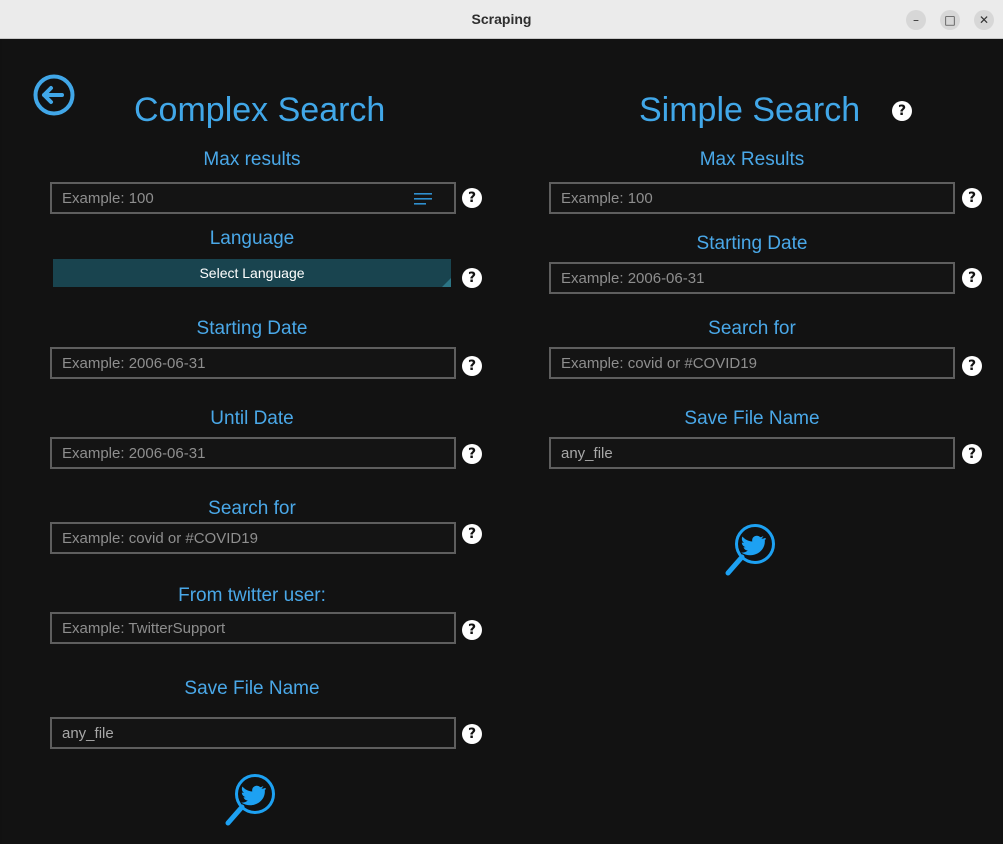 Image resolution: width=1003 pixels, height=844 pixels. I want to click on complex-search-for-field, so click(253, 538).